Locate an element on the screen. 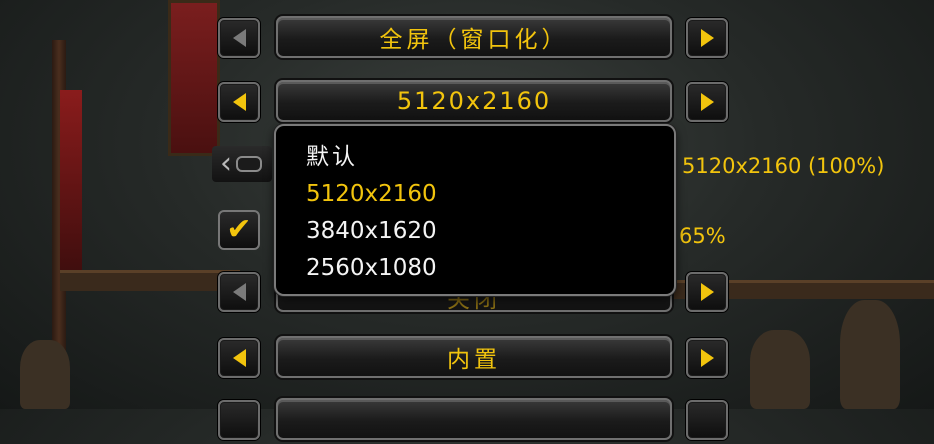 This screenshot has width=934, height=444. gamma-checkbox: ✔ is located at coordinates (239, 230).